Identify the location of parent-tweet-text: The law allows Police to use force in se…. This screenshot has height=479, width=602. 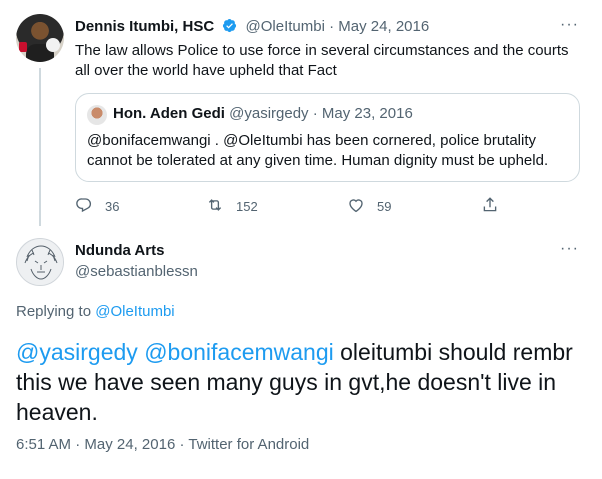
(322, 60).